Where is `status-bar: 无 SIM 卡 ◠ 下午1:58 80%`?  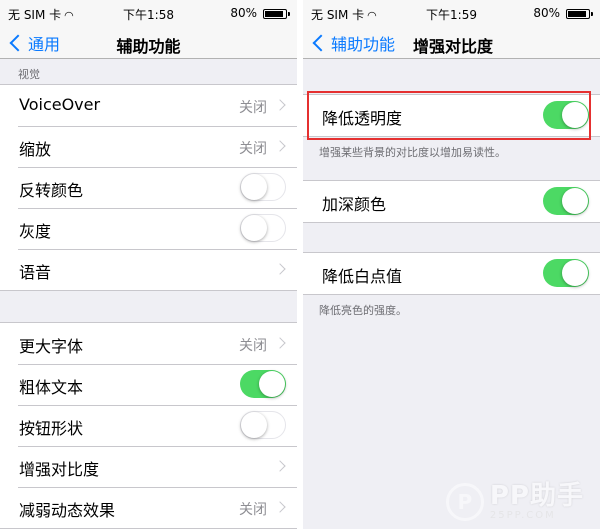
status-bar: 无 SIM 卡 ◠ 下午1:58 80% is located at coordinates (148, 14).